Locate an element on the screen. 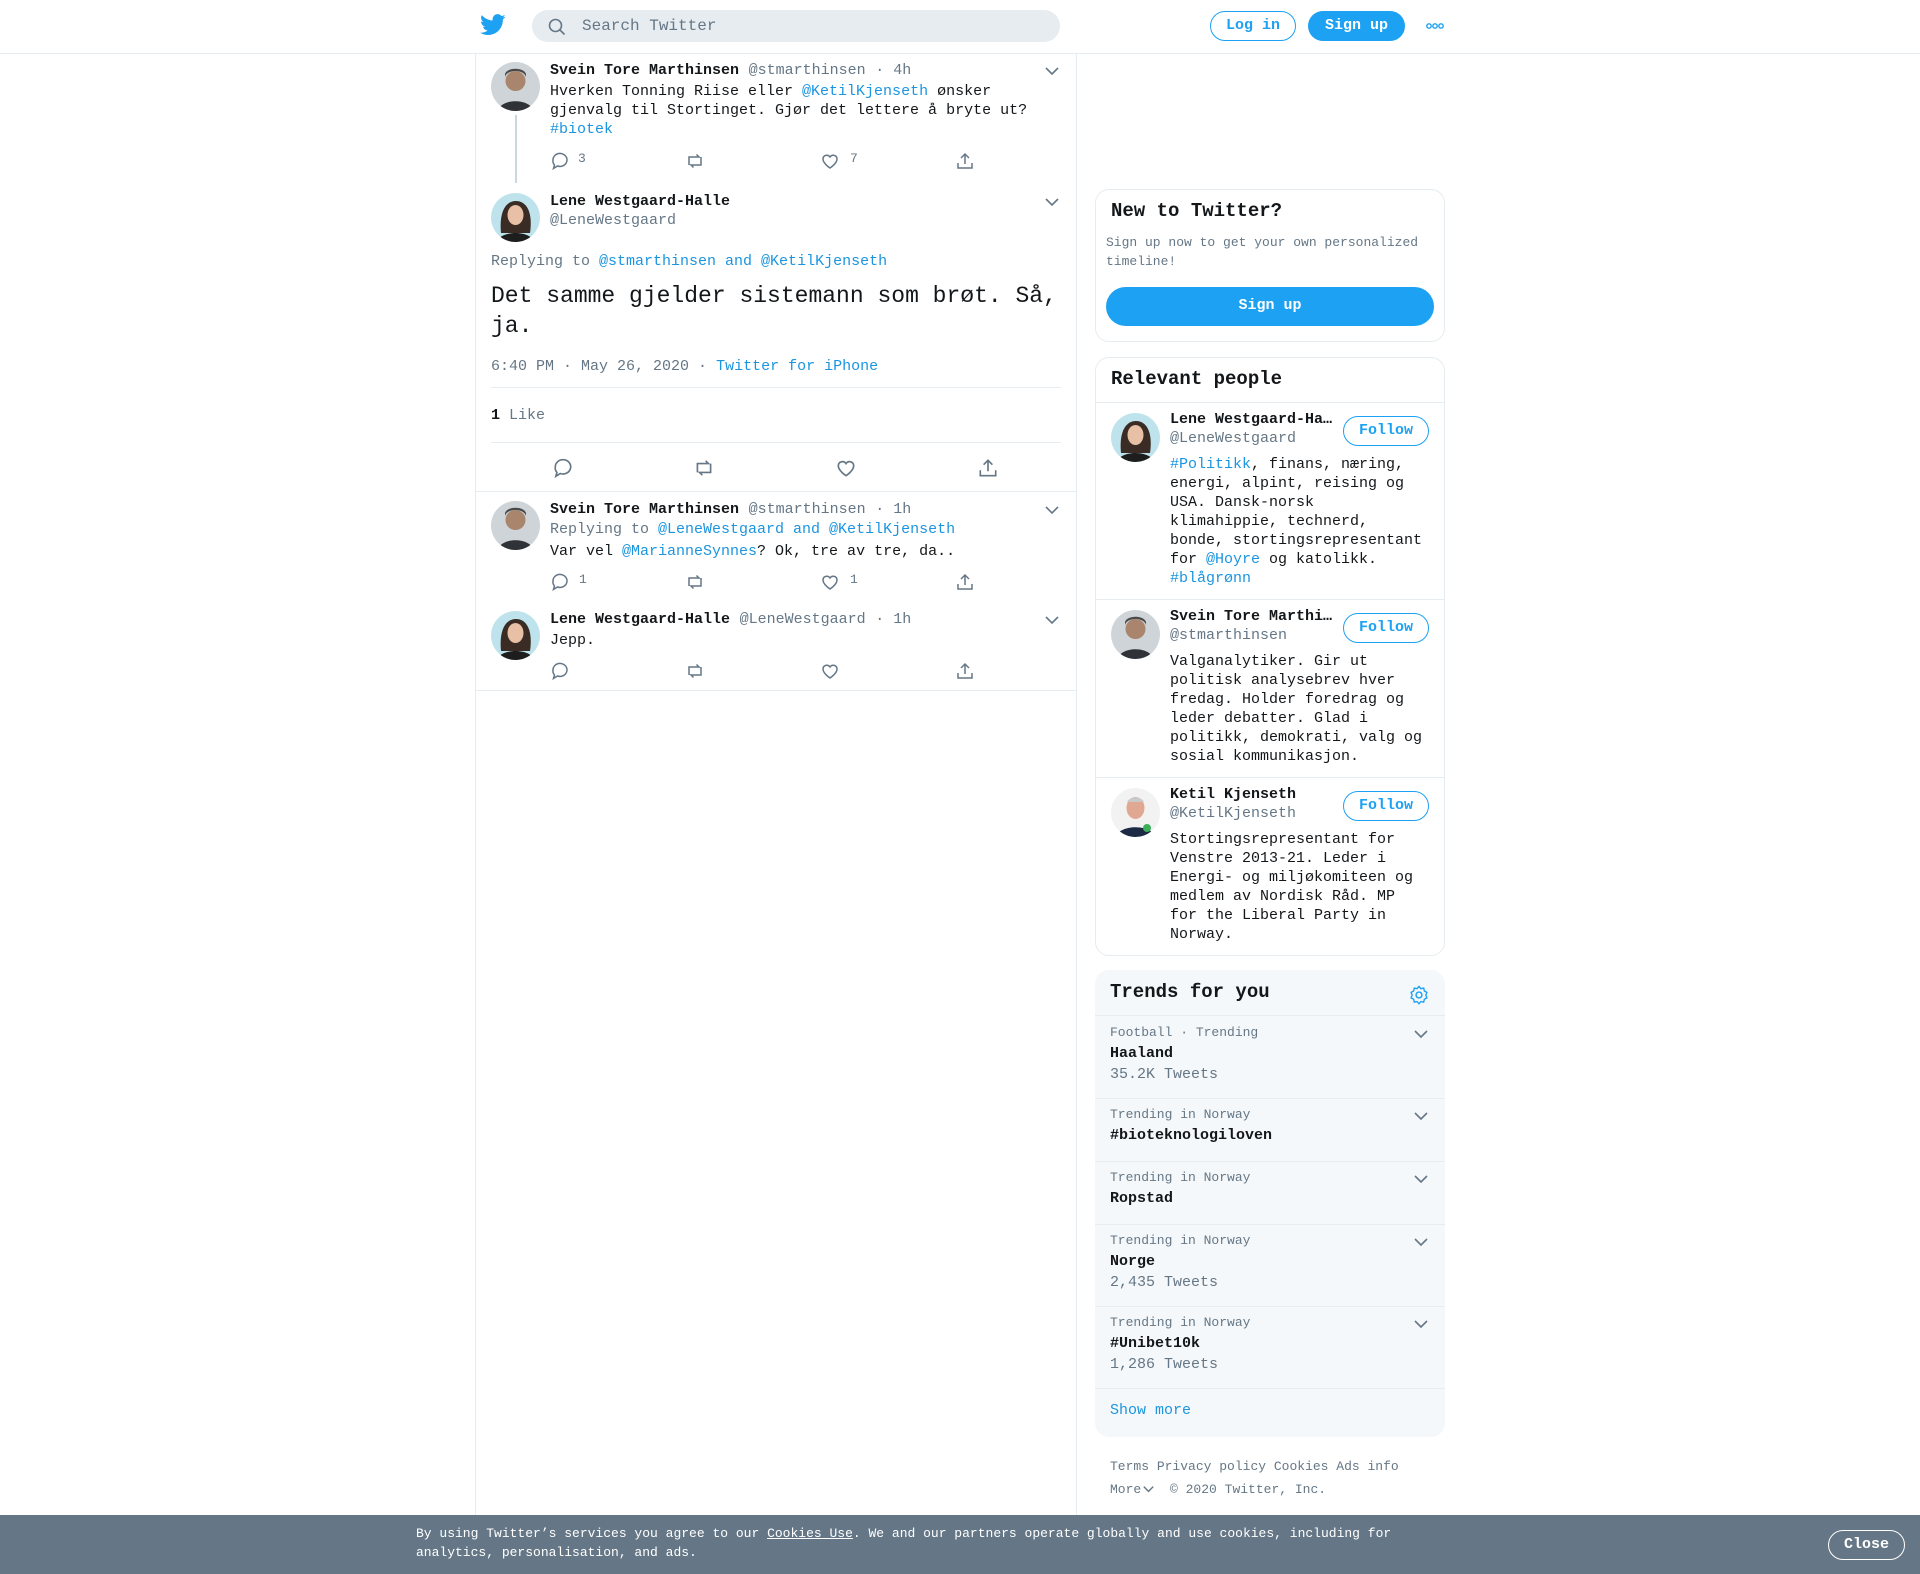 The height and width of the screenshot is (1574, 1920). search-placeholder: Search Twitter is located at coordinates (649, 26).